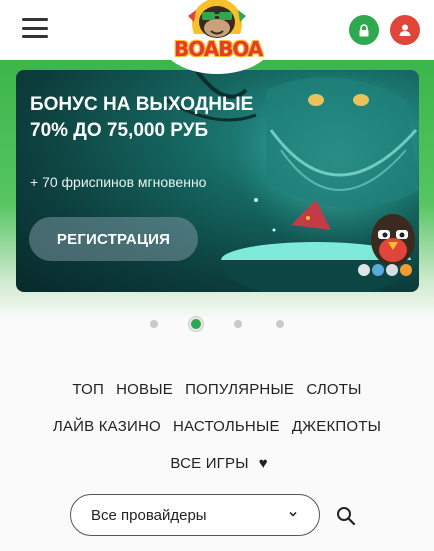 The width and height of the screenshot is (434, 551). I want to click on bitcoin-icon, so click(406, 270).